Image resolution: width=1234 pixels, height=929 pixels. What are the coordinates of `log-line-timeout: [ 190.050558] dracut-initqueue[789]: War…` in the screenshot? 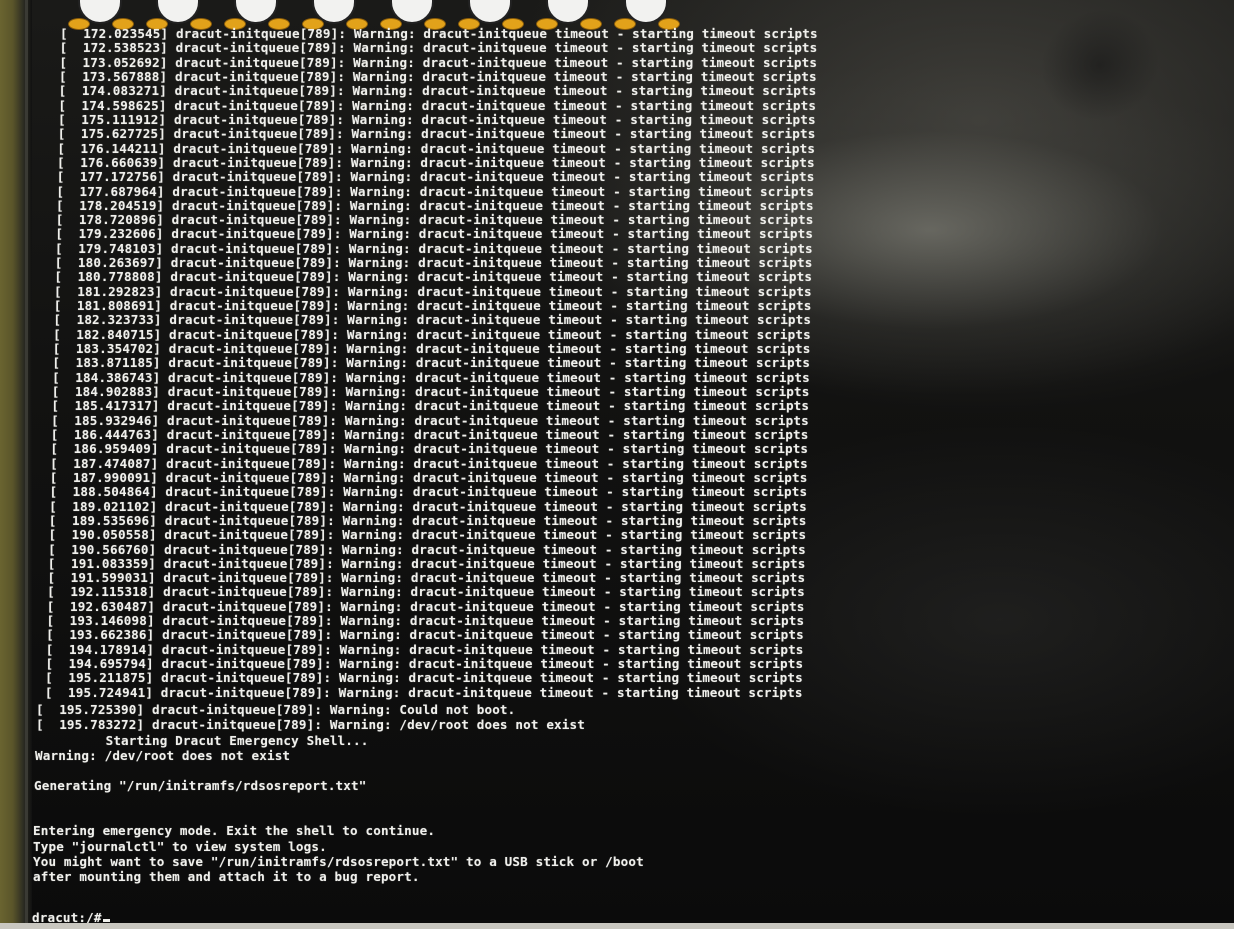 It's located at (427, 535).